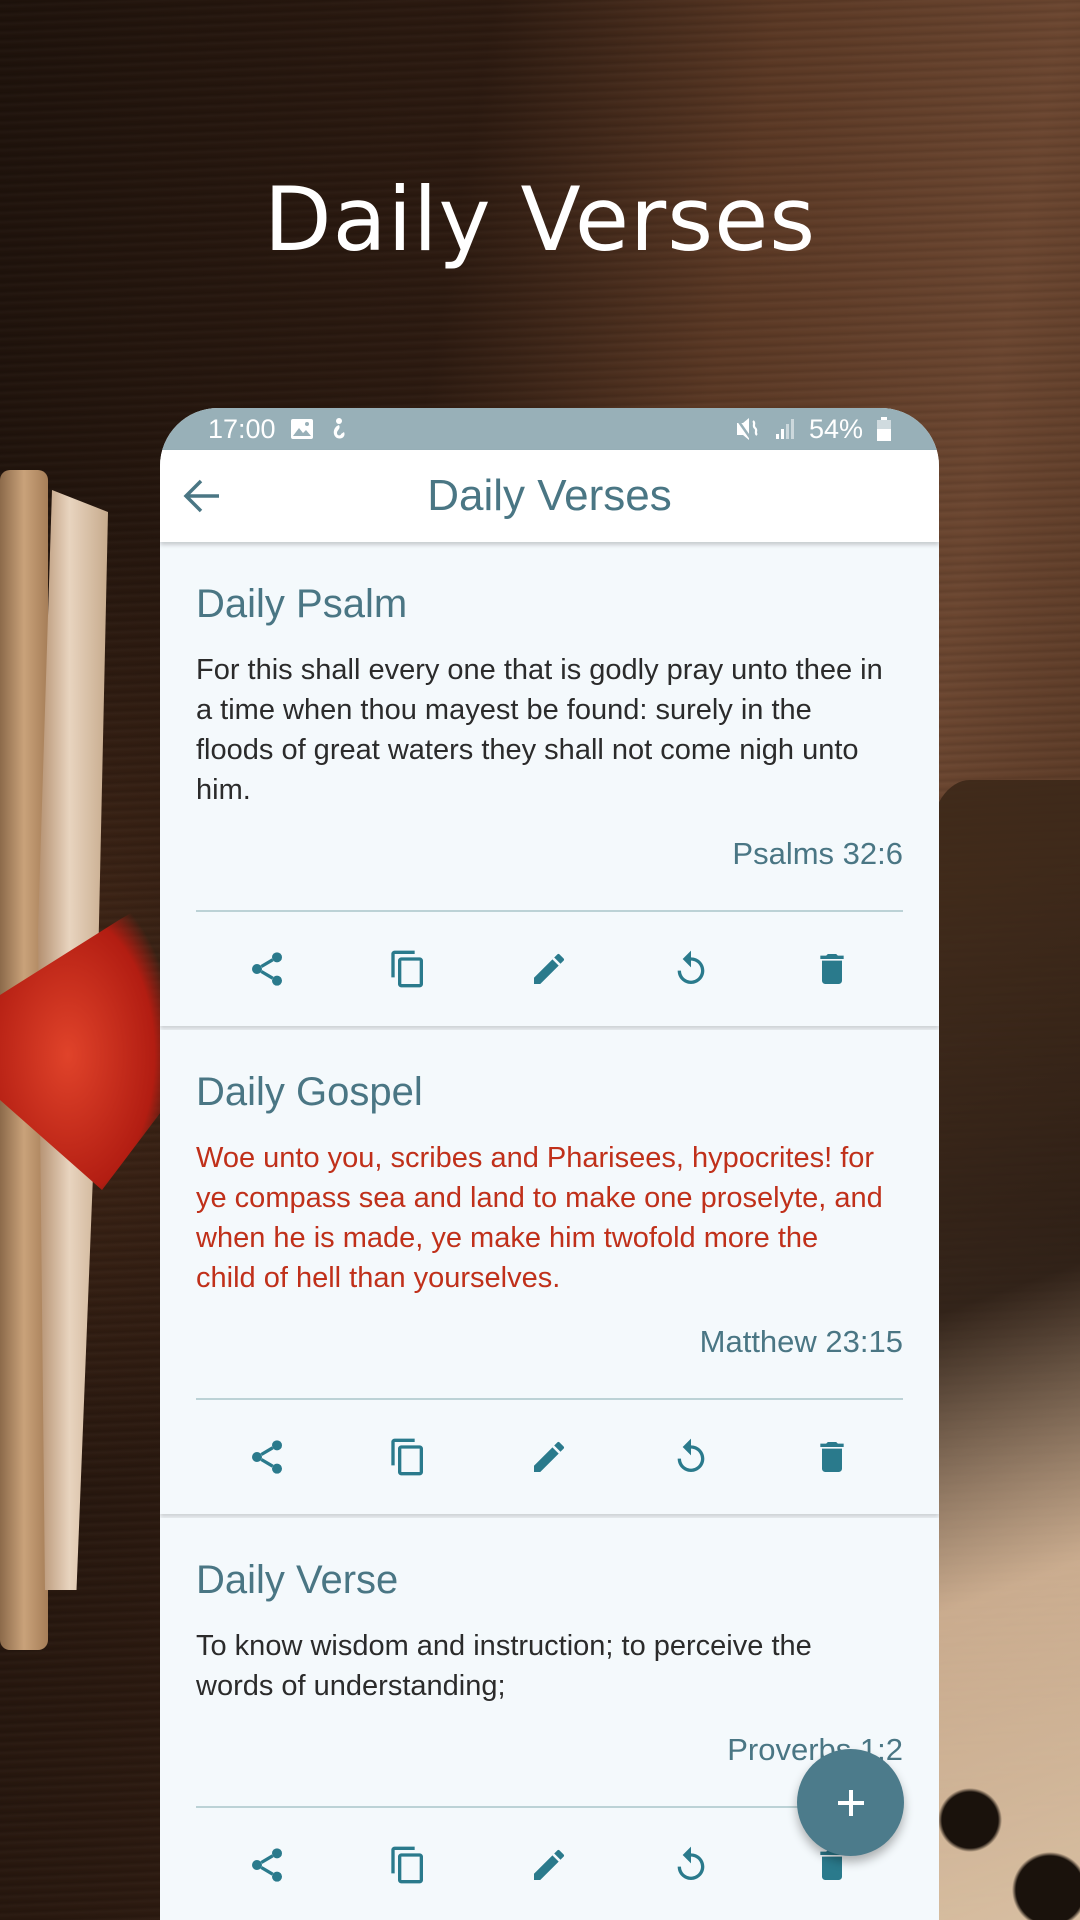 The height and width of the screenshot is (1920, 1080). I want to click on arrow-back-icon, so click(201, 496).